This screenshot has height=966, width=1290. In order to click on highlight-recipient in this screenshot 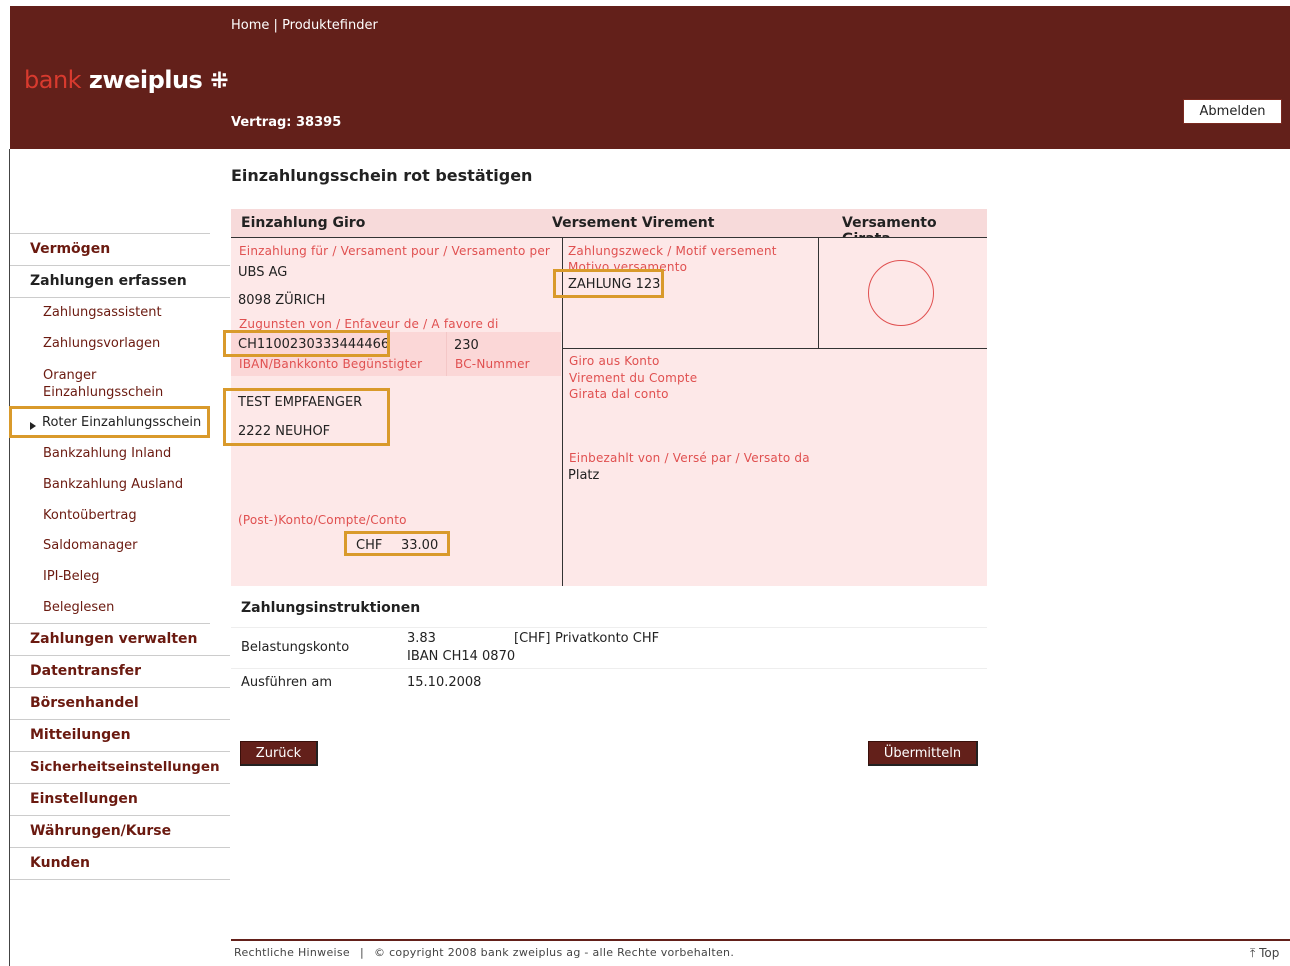, I will do `click(306, 417)`.